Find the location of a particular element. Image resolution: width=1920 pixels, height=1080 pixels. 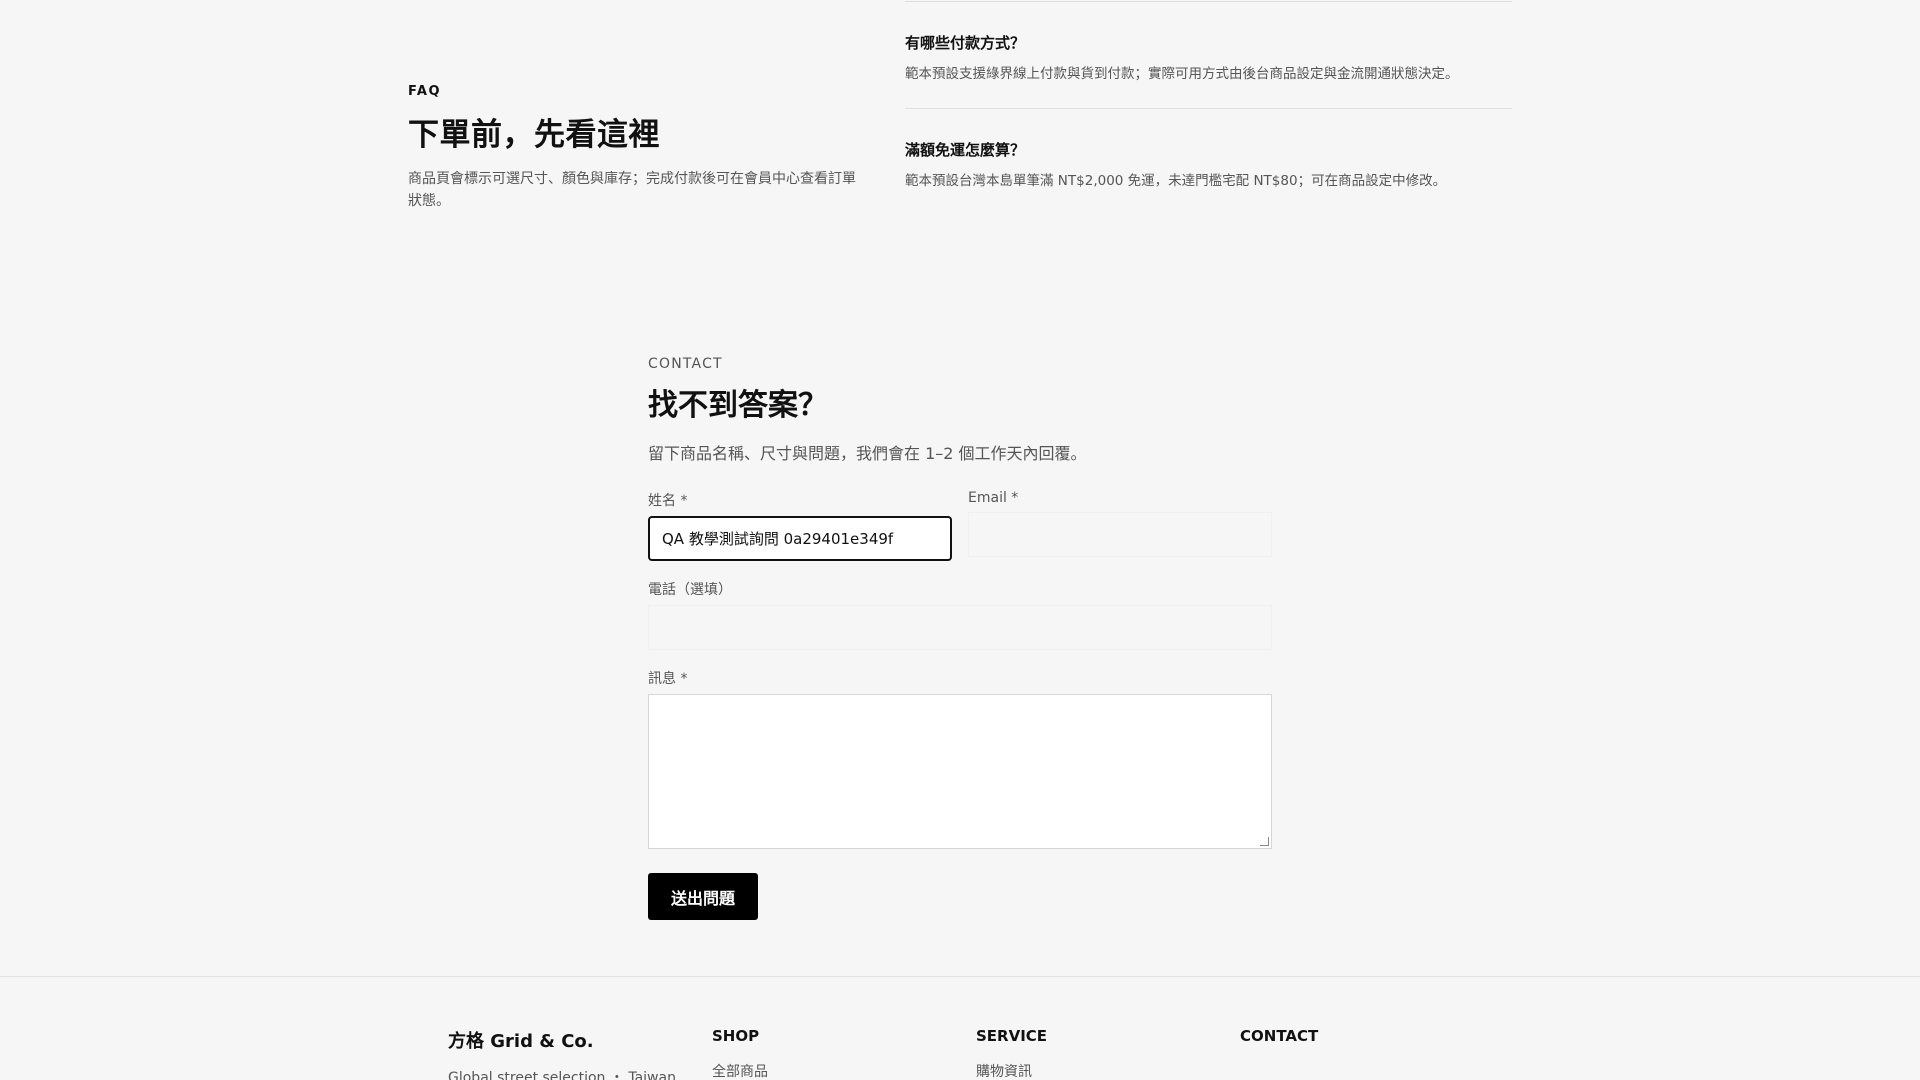

faq-eyebrow: FAQ is located at coordinates (425, 91).